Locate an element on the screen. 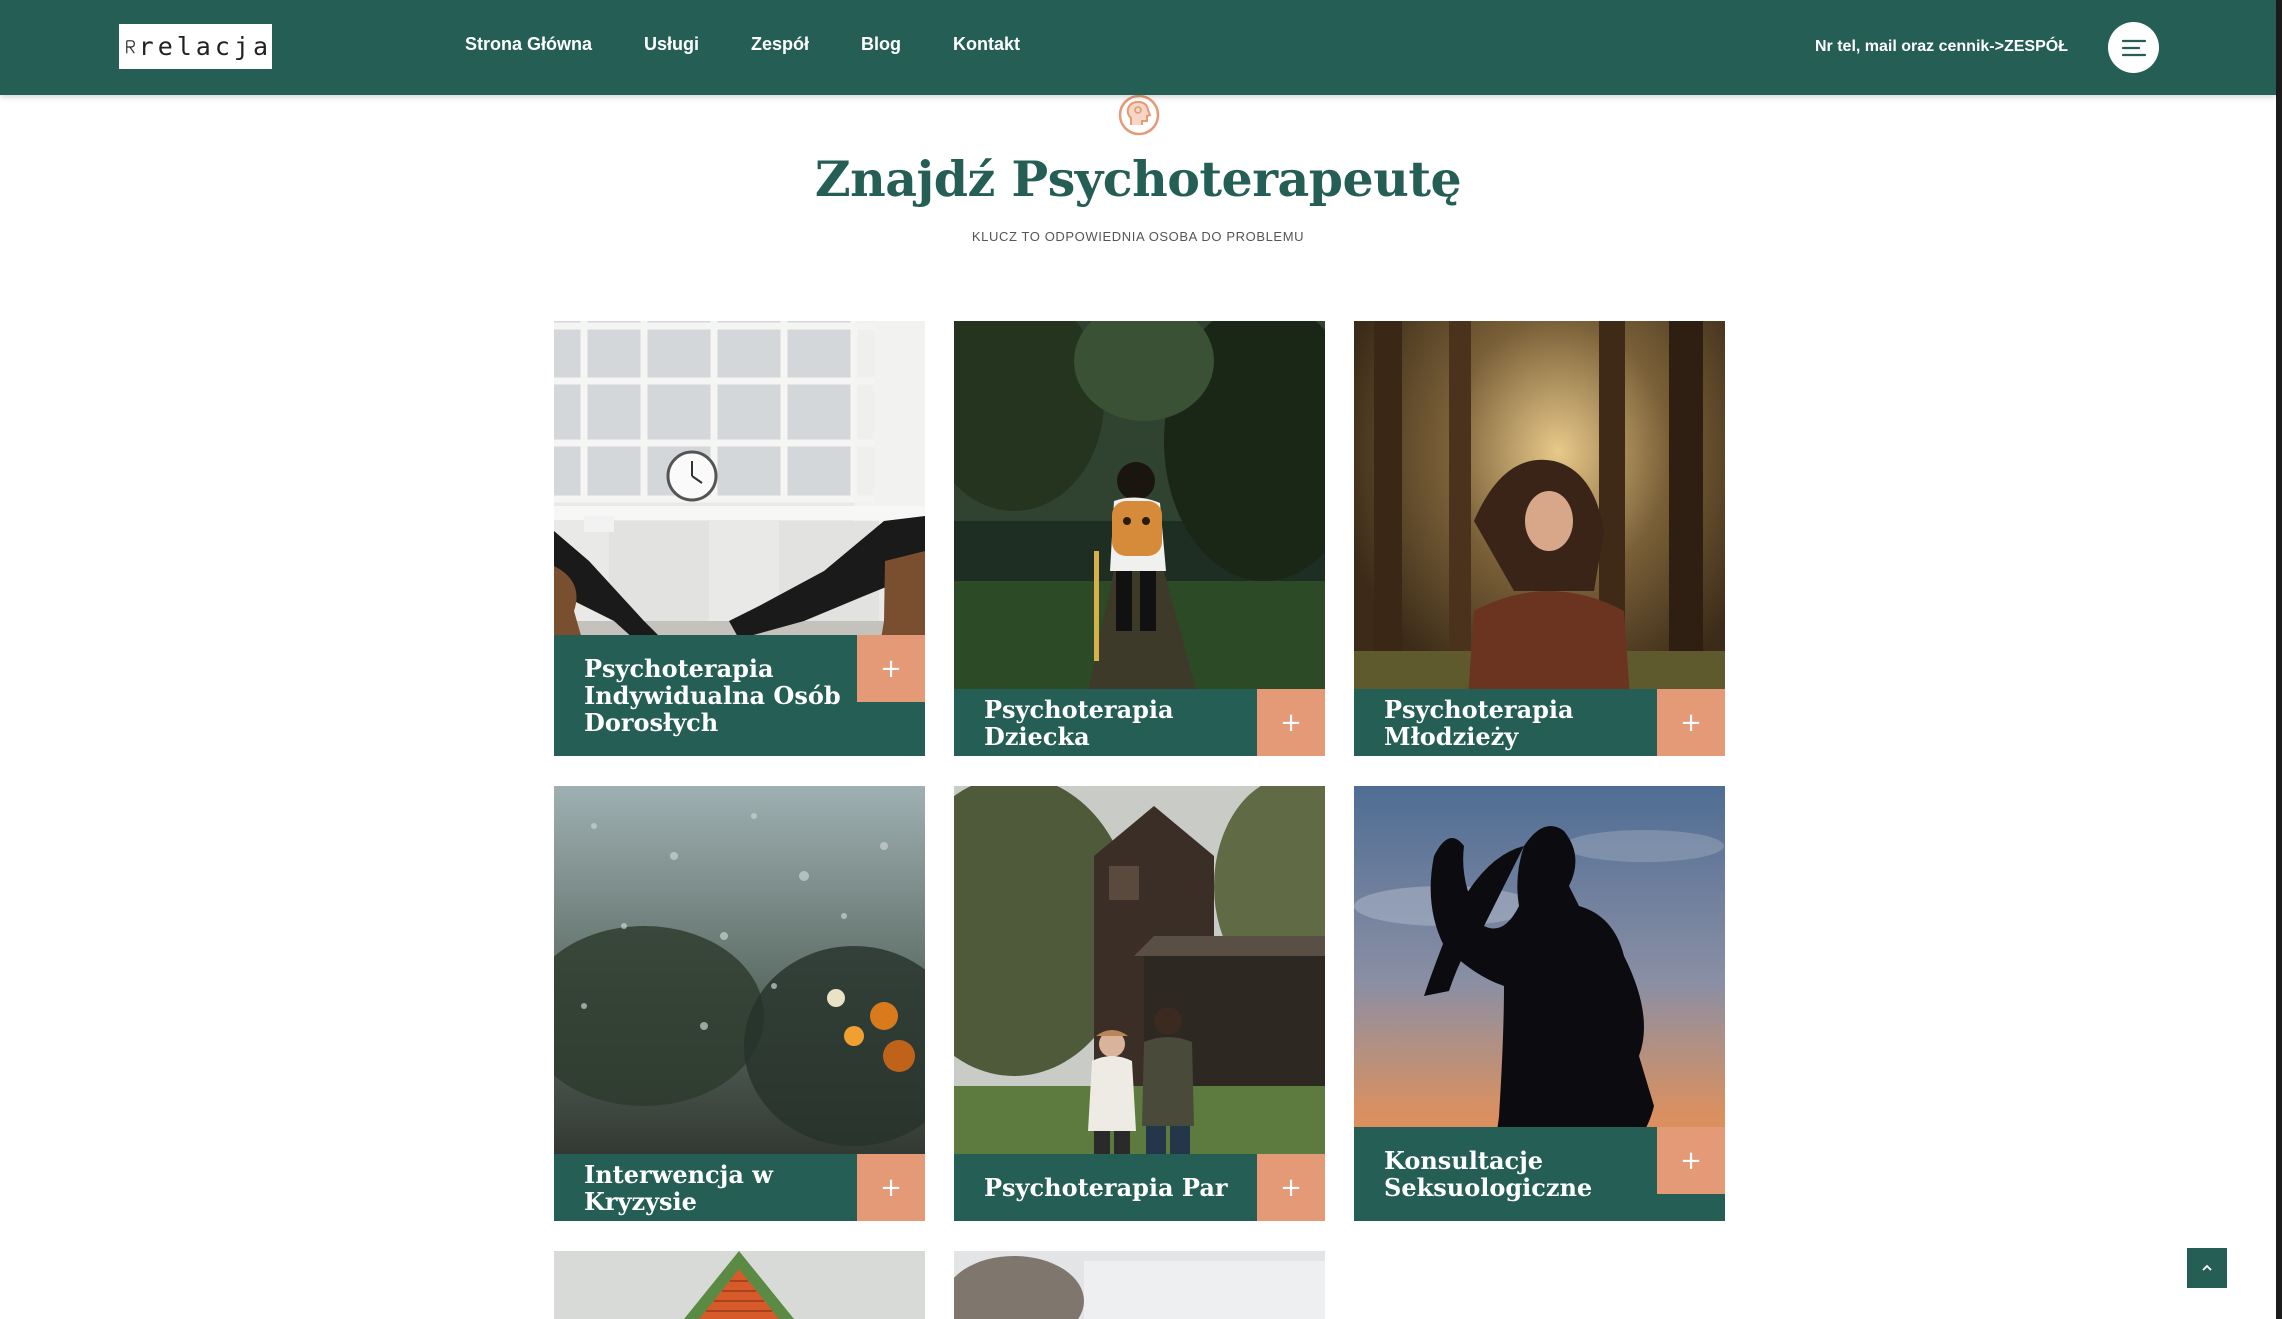  chevron-up-icon is located at coordinates (2207, 1267).